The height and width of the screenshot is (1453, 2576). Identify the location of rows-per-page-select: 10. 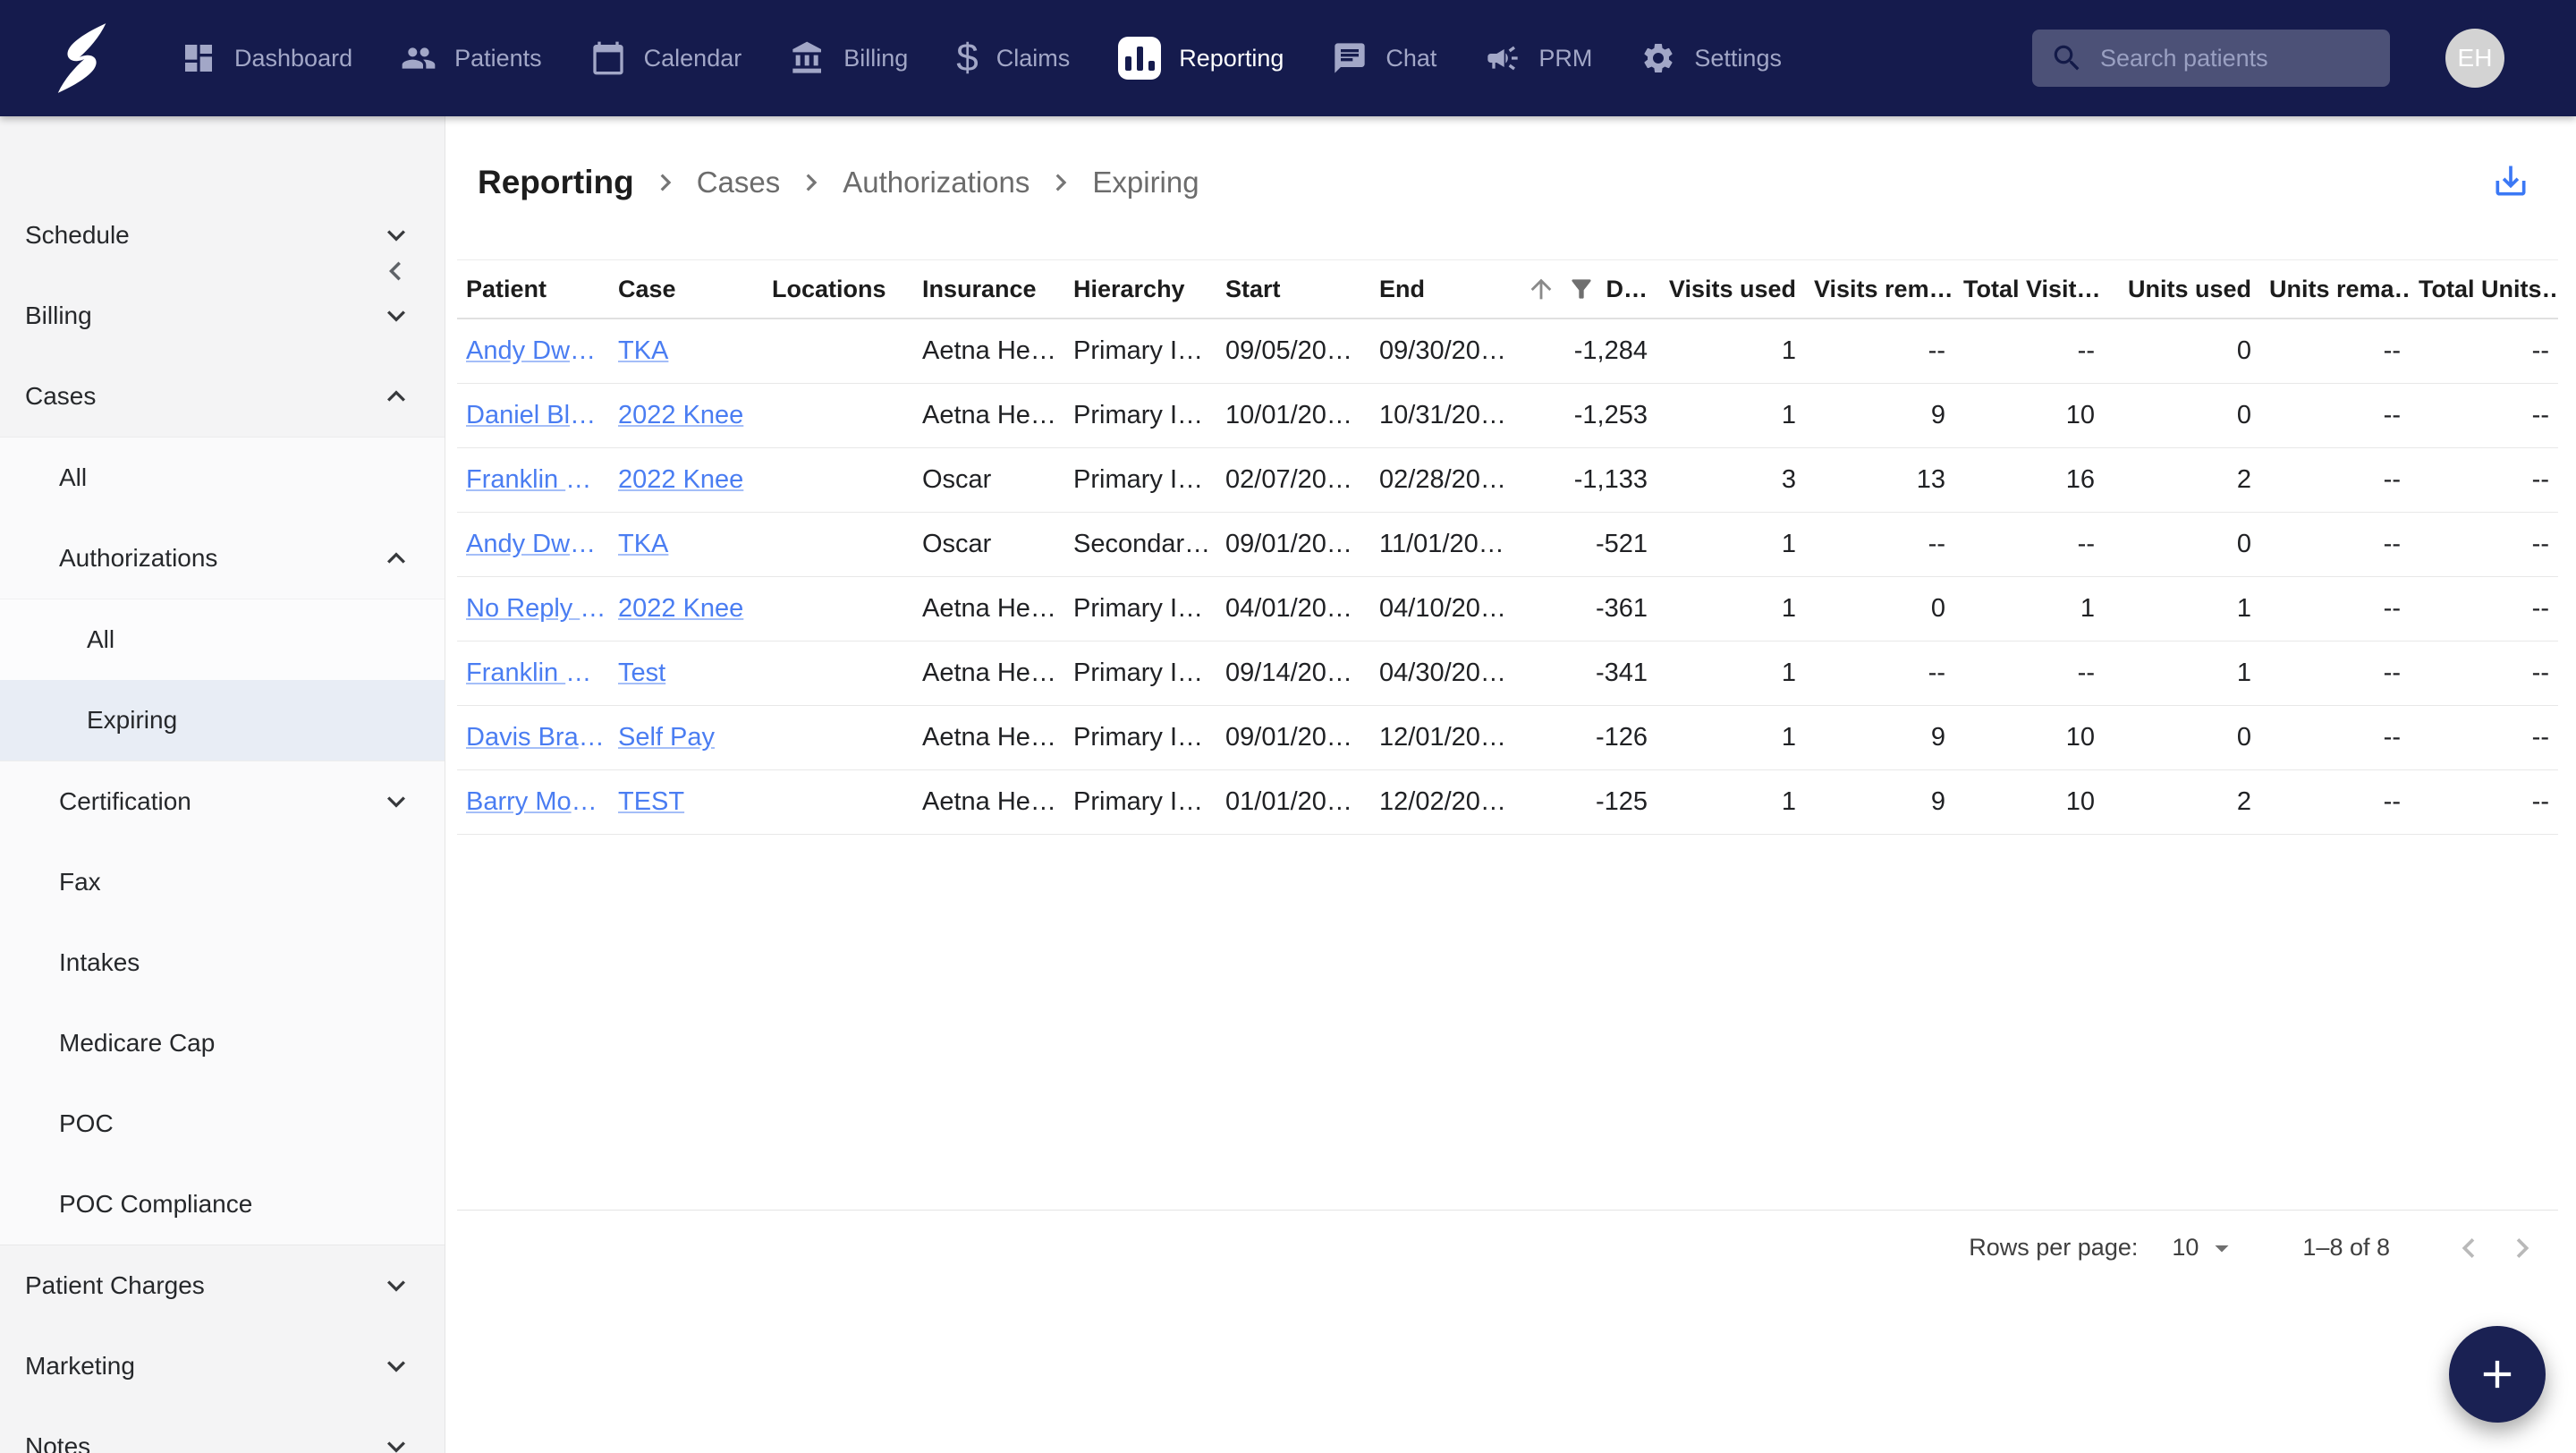
(2205, 1248).